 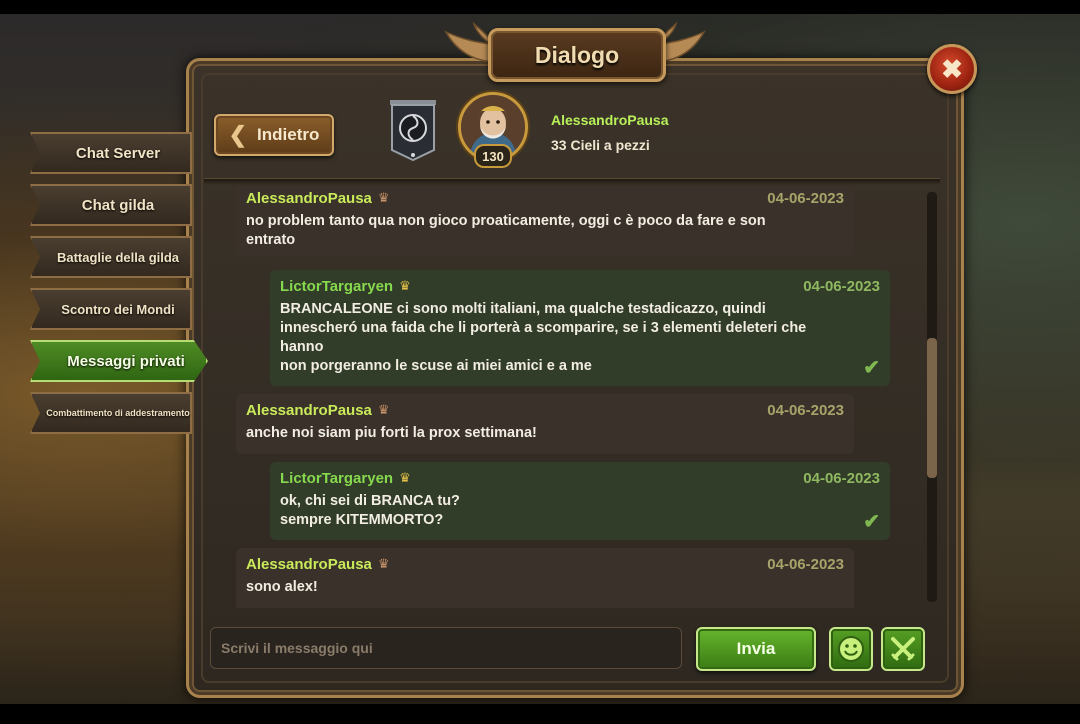 I want to click on tab-label: Battaglie della gilda, so click(x=118, y=257).